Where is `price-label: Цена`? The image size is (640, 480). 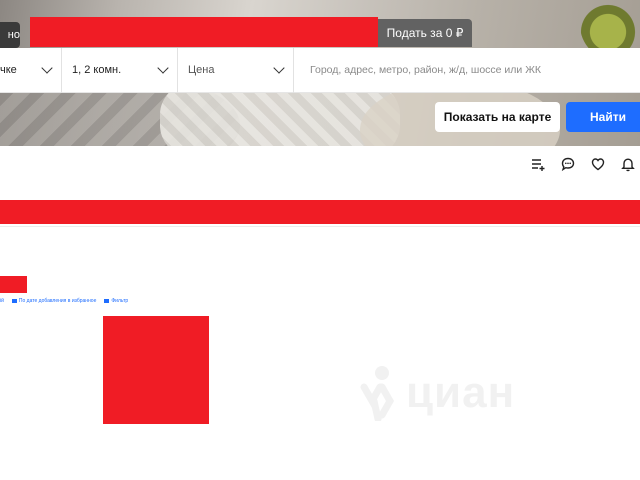 price-label: Цена is located at coordinates (201, 70).